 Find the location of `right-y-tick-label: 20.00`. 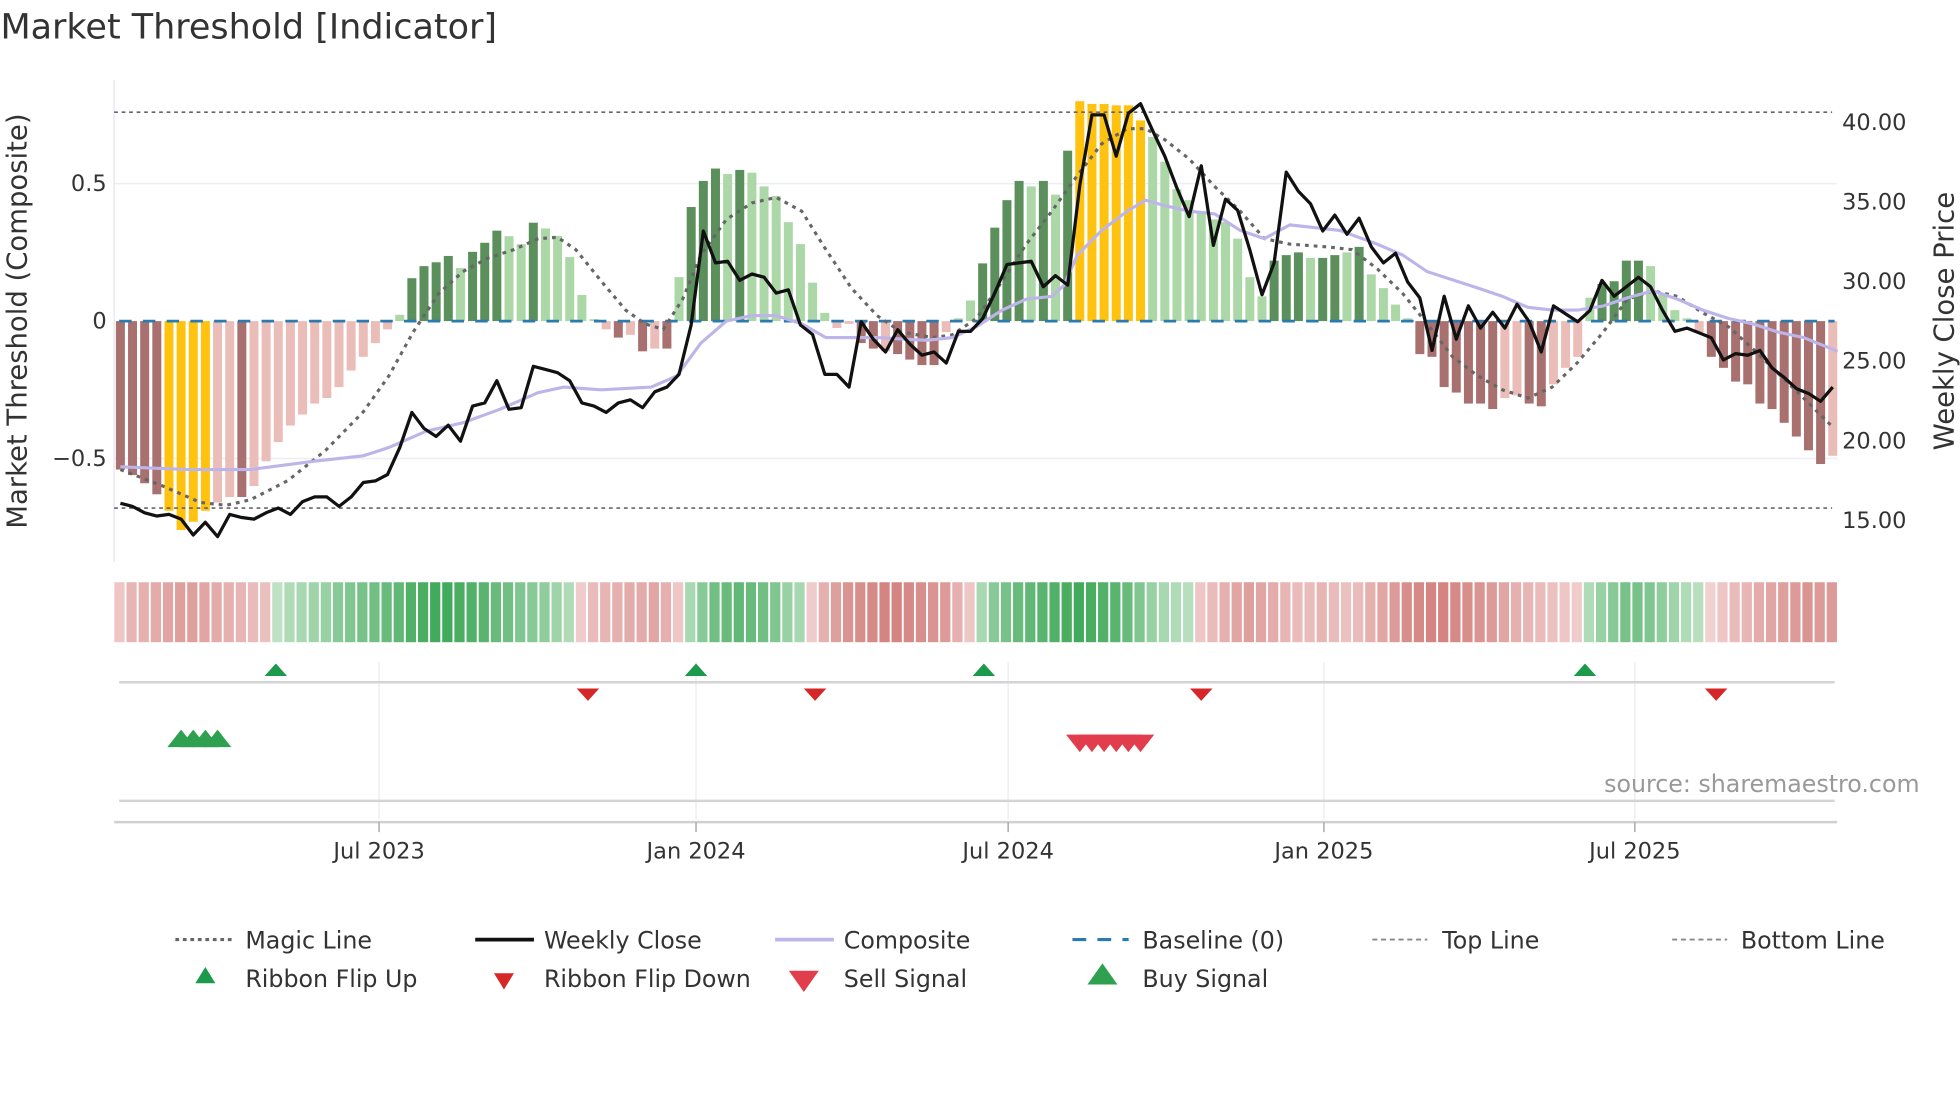

right-y-tick-label: 20.00 is located at coordinates (1874, 441).